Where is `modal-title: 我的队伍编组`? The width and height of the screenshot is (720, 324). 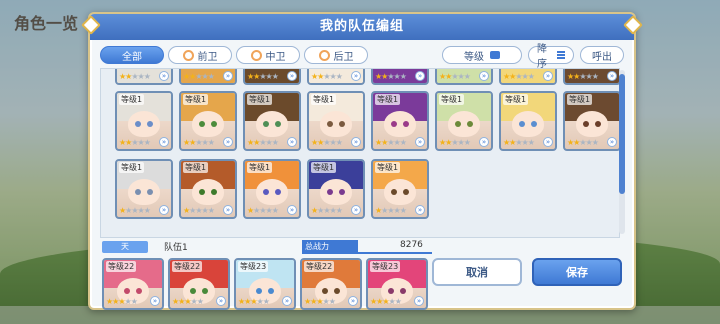 modal-title: 我的队伍编组 is located at coordinates (361, 26).